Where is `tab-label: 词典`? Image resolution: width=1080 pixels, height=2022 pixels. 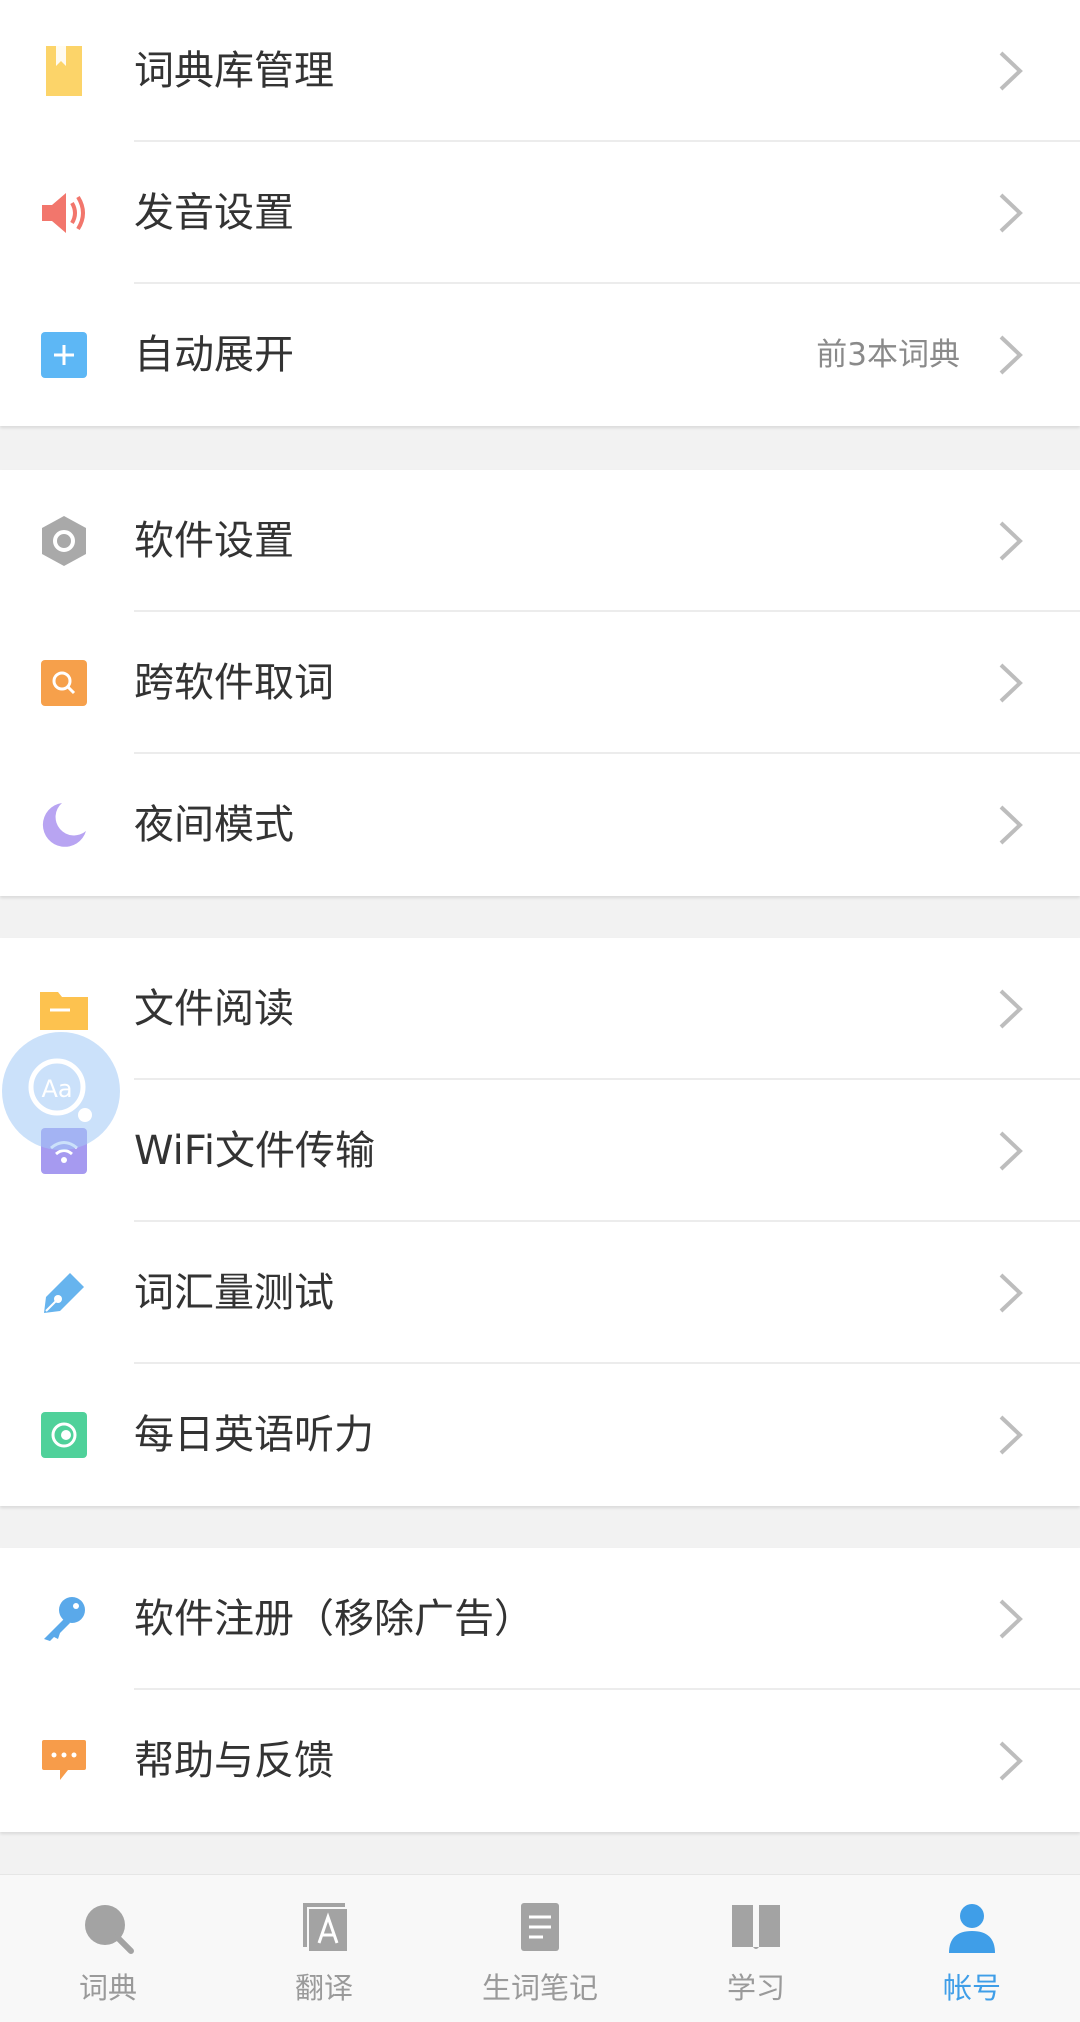
tab-label: 词典 is located at coordinates (107, 1988).